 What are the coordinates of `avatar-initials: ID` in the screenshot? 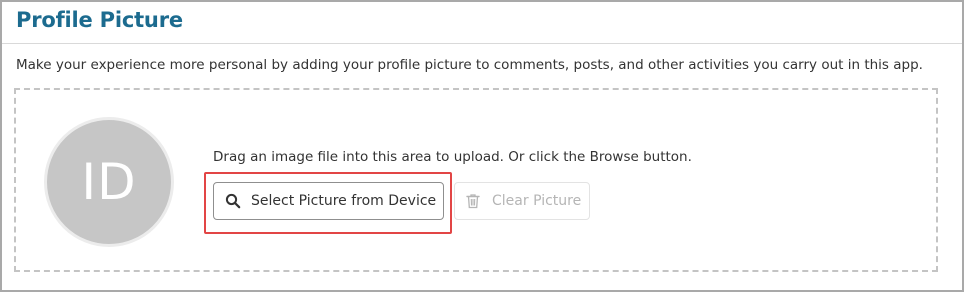 It's located at (109, 182).